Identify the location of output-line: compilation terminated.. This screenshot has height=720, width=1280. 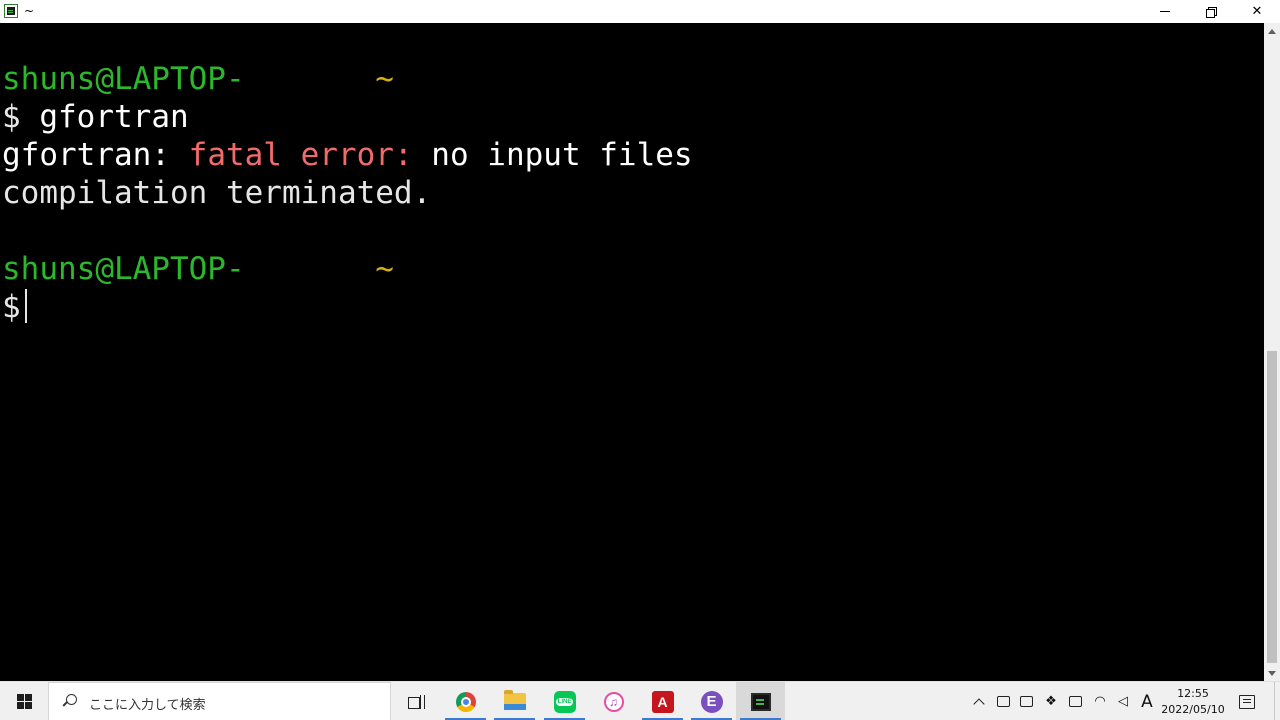
(217, 193).